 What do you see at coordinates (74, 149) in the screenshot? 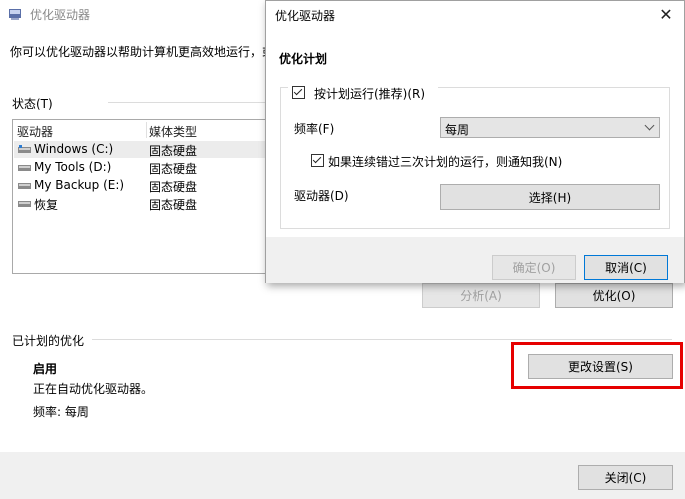
I see `drive-name: Windows (C:)` at bounding box center [74, 149].